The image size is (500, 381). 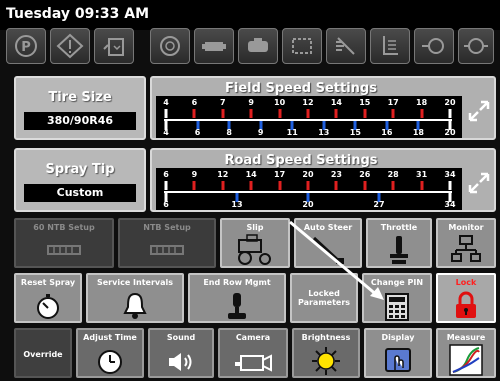 I want to click on road-speed-bottom-tick: 20, so click(x=308, y=204).